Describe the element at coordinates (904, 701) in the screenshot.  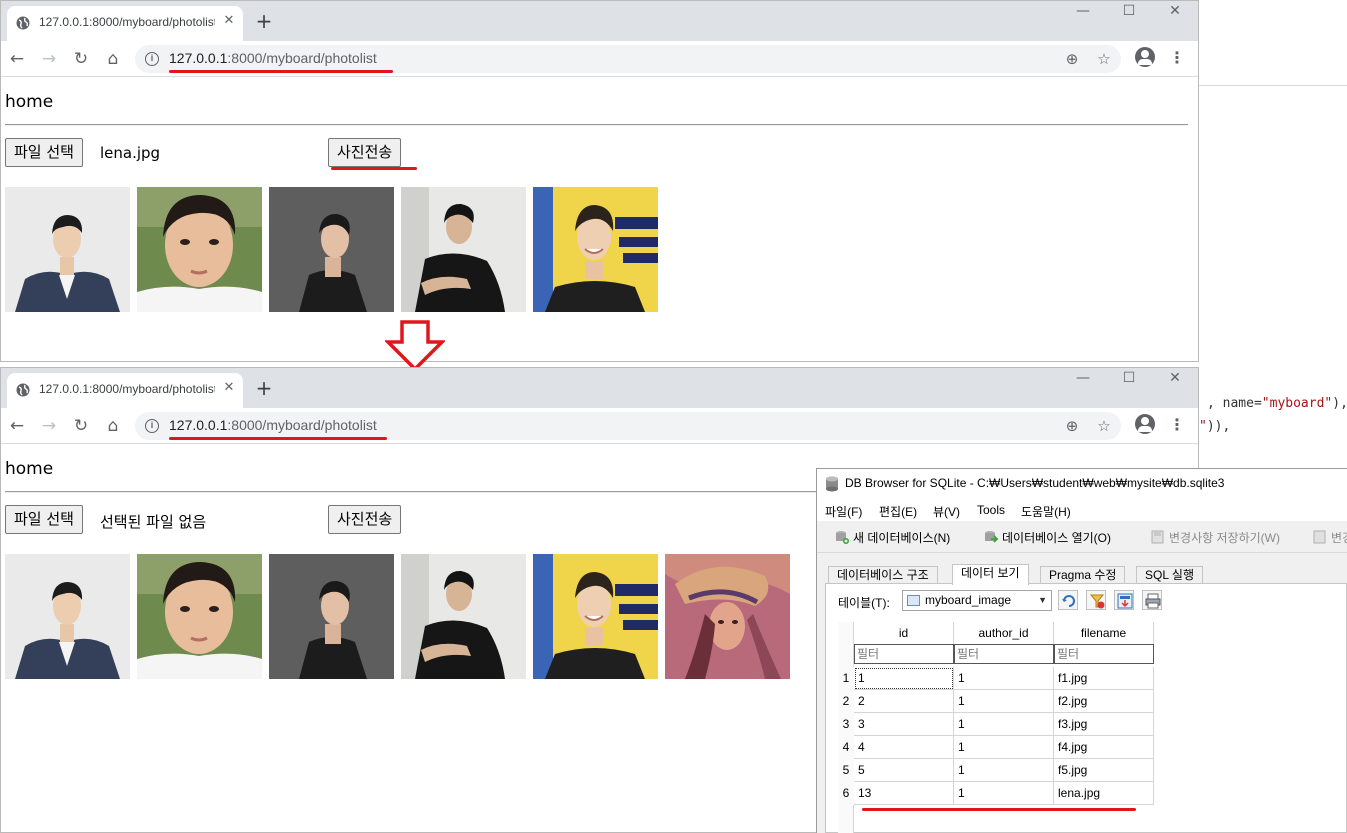
I see `table-cell: 2` at that location.